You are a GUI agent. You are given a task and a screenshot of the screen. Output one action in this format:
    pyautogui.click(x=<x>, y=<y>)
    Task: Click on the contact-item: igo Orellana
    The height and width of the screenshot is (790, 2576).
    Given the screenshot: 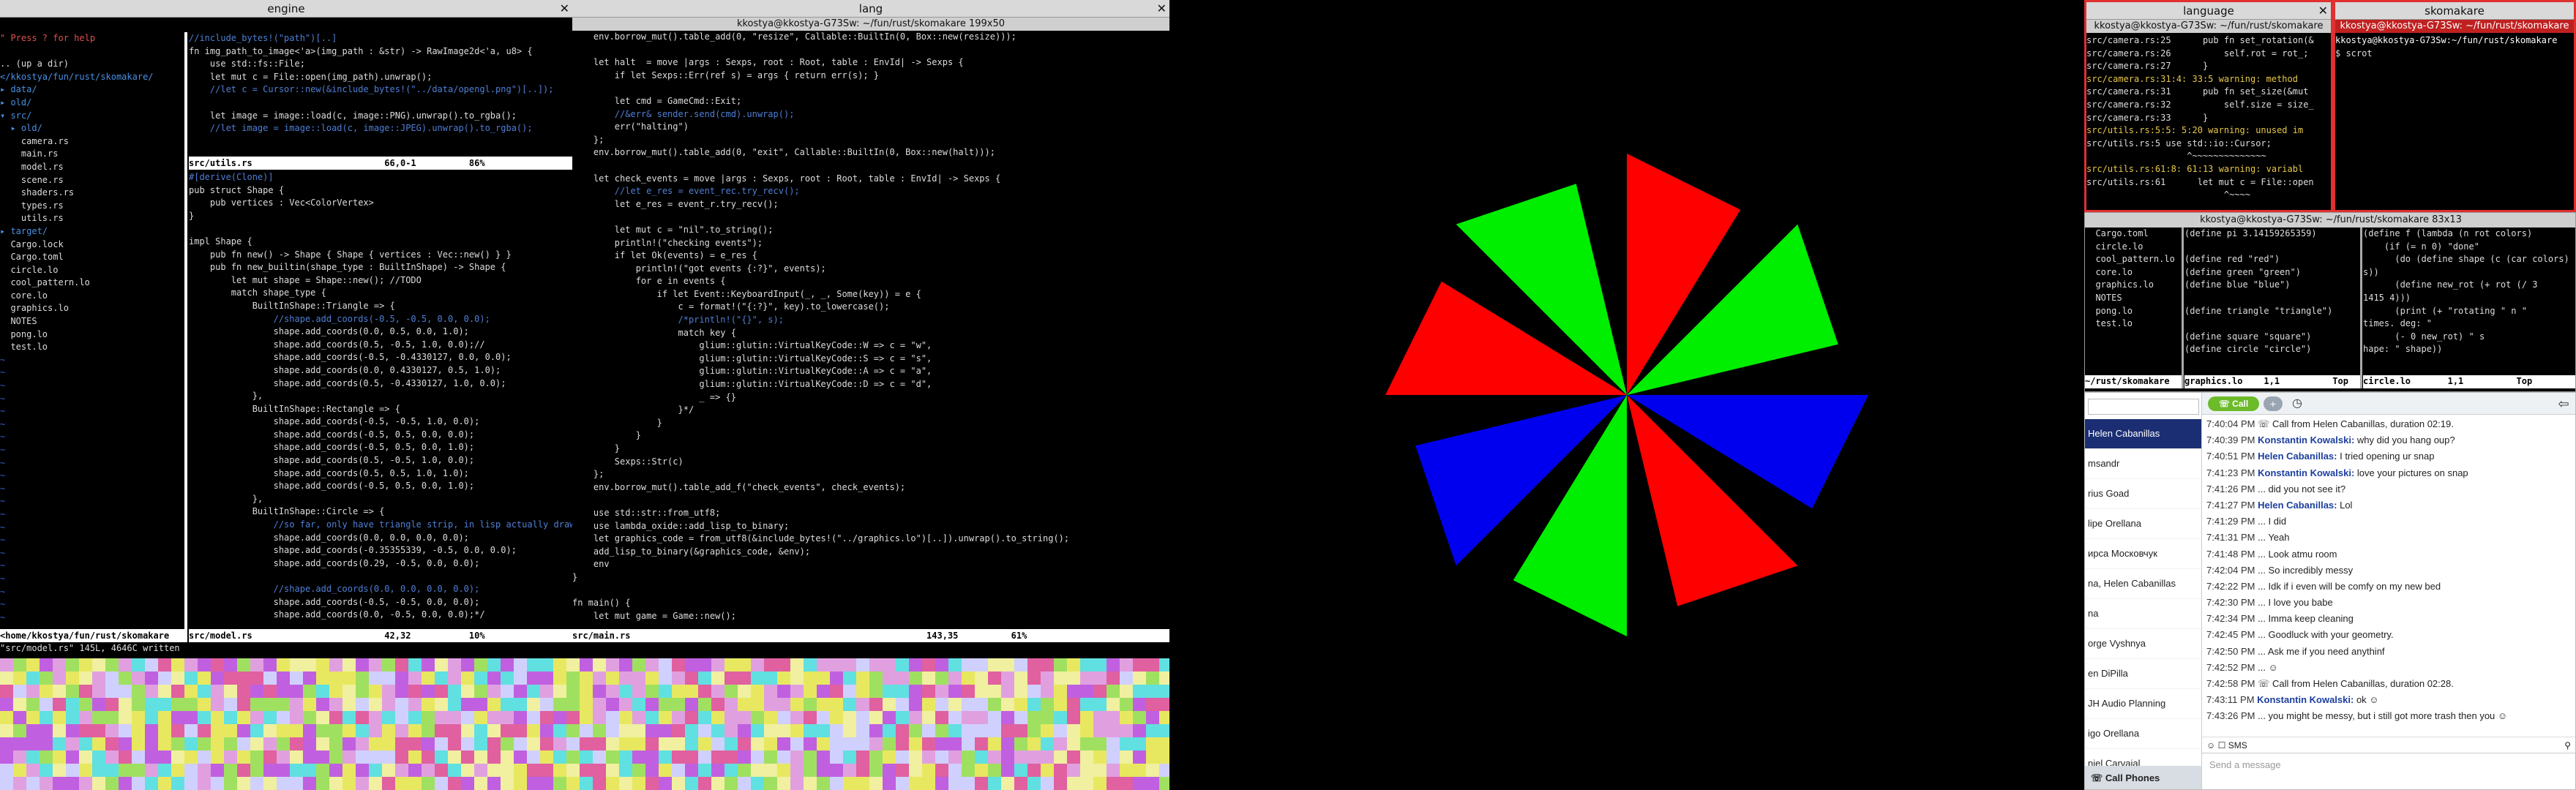 What is the action you would take?
    pyautogui.click(x=2143, y=734)
    